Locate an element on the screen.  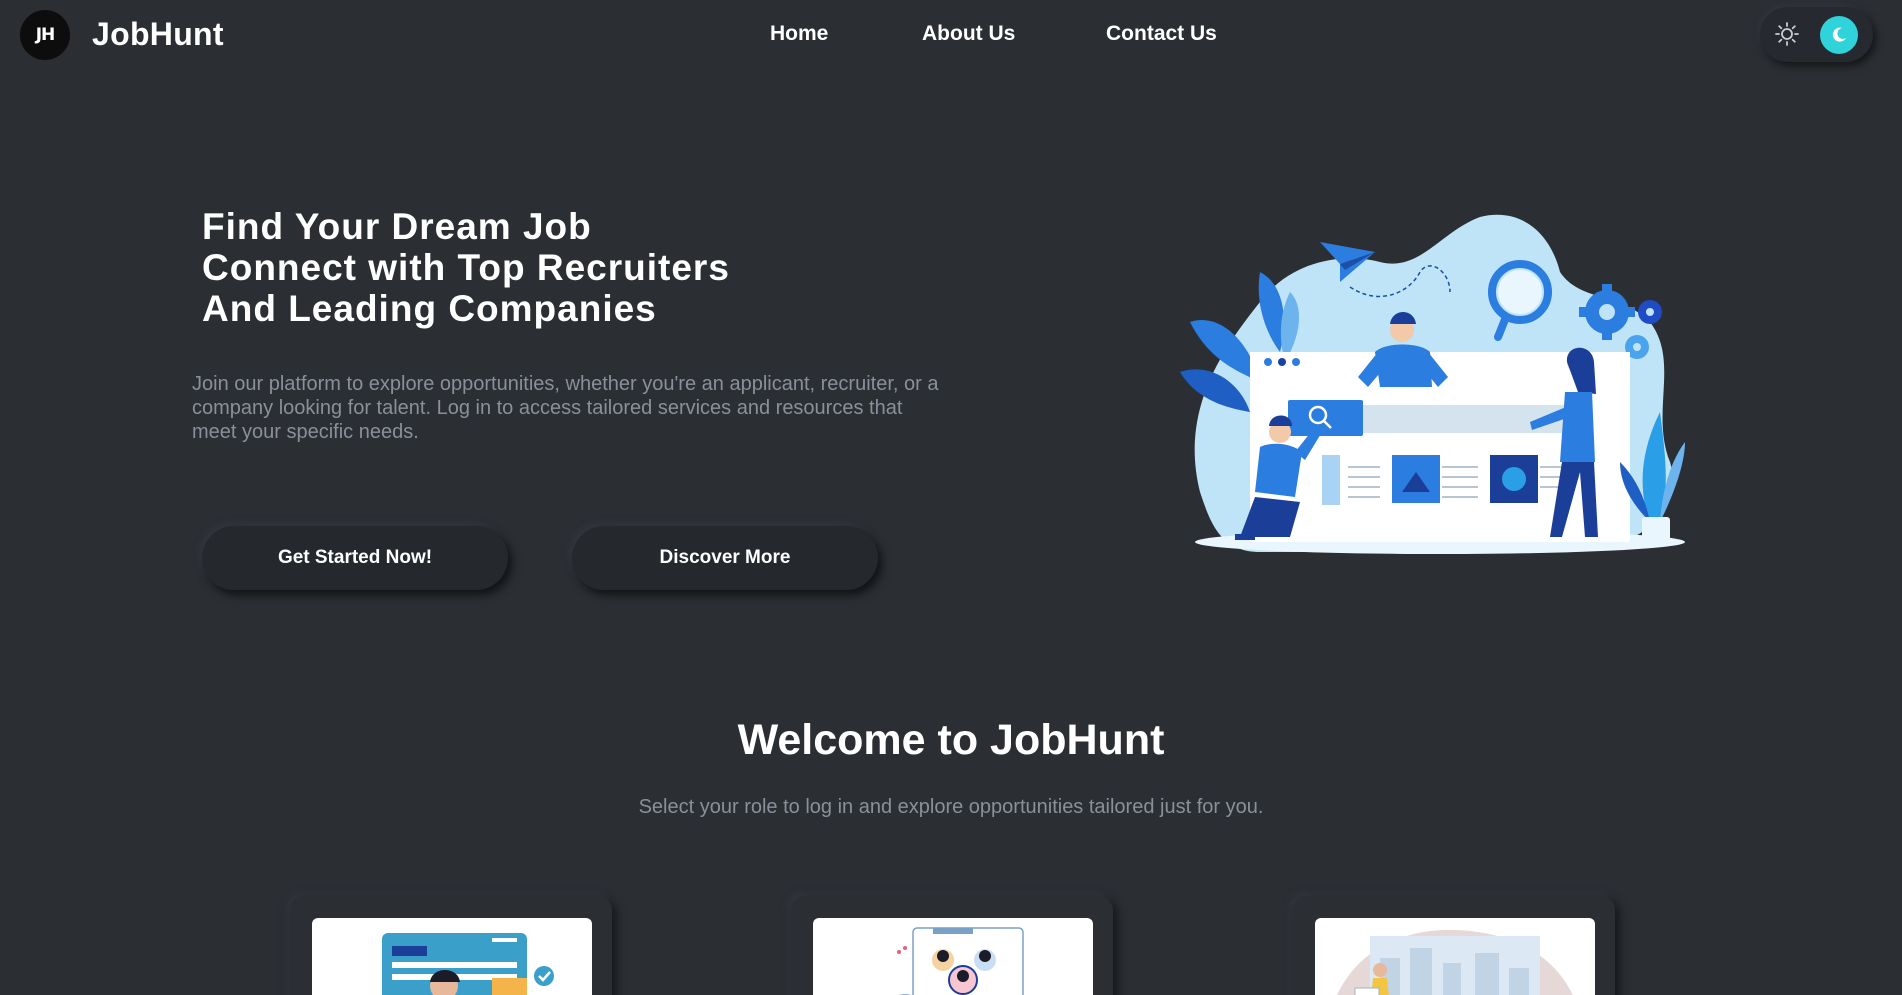
applicant-illustration is located at coordinates (468, 964).